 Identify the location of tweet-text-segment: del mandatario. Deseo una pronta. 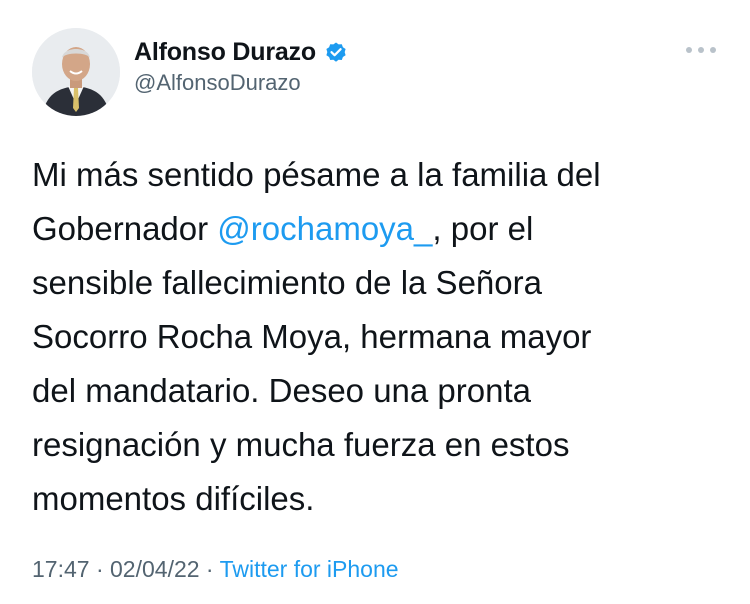
(281, 390).